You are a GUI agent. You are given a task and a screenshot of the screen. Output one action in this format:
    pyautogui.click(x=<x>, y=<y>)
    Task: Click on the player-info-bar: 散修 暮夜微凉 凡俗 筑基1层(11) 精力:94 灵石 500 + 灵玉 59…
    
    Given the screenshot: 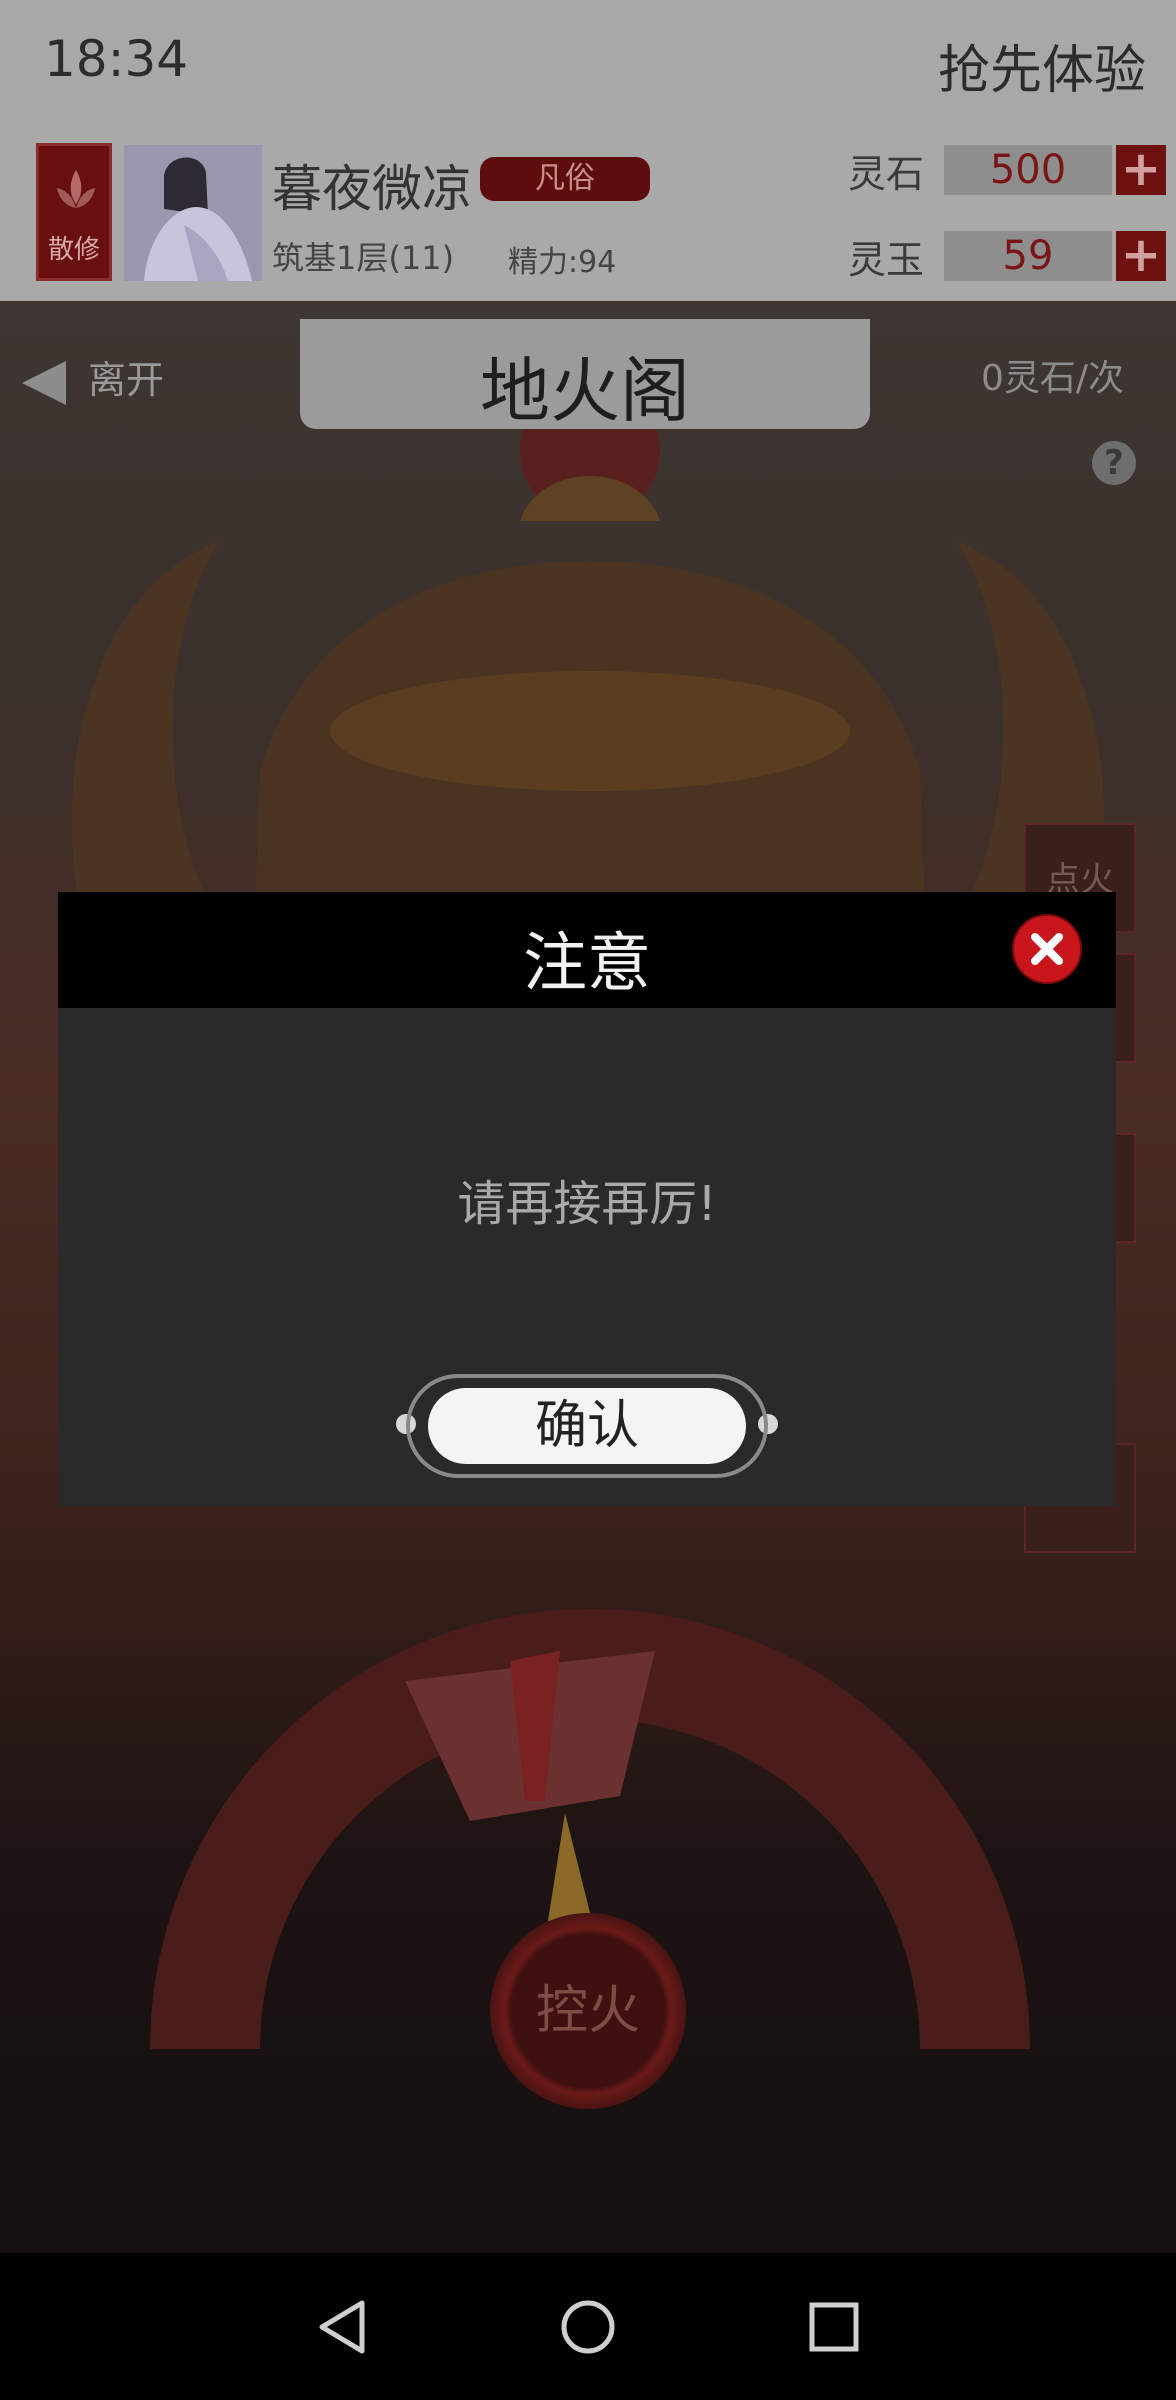 What is the action you would take?
    pyautogui.click(x=588, y=213)
    